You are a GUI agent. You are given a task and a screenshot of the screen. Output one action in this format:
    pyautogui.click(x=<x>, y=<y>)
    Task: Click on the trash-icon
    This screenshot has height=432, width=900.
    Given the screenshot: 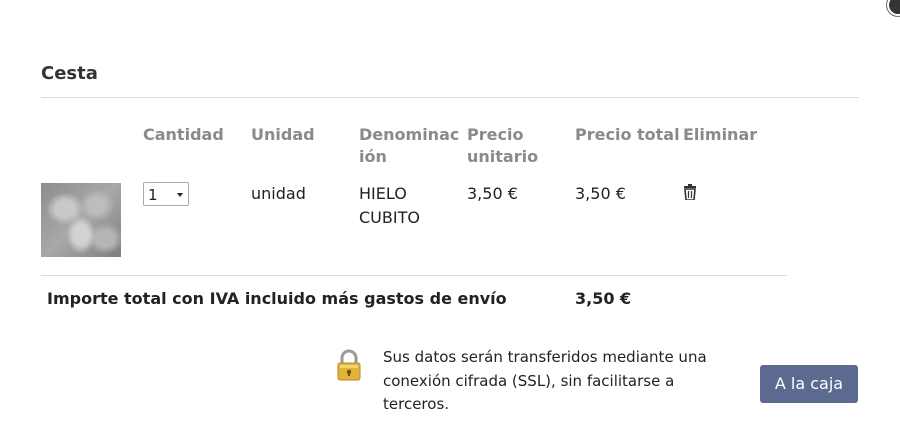 What is the action you would take?
    pyautogui.click(x=690, y=192)
    